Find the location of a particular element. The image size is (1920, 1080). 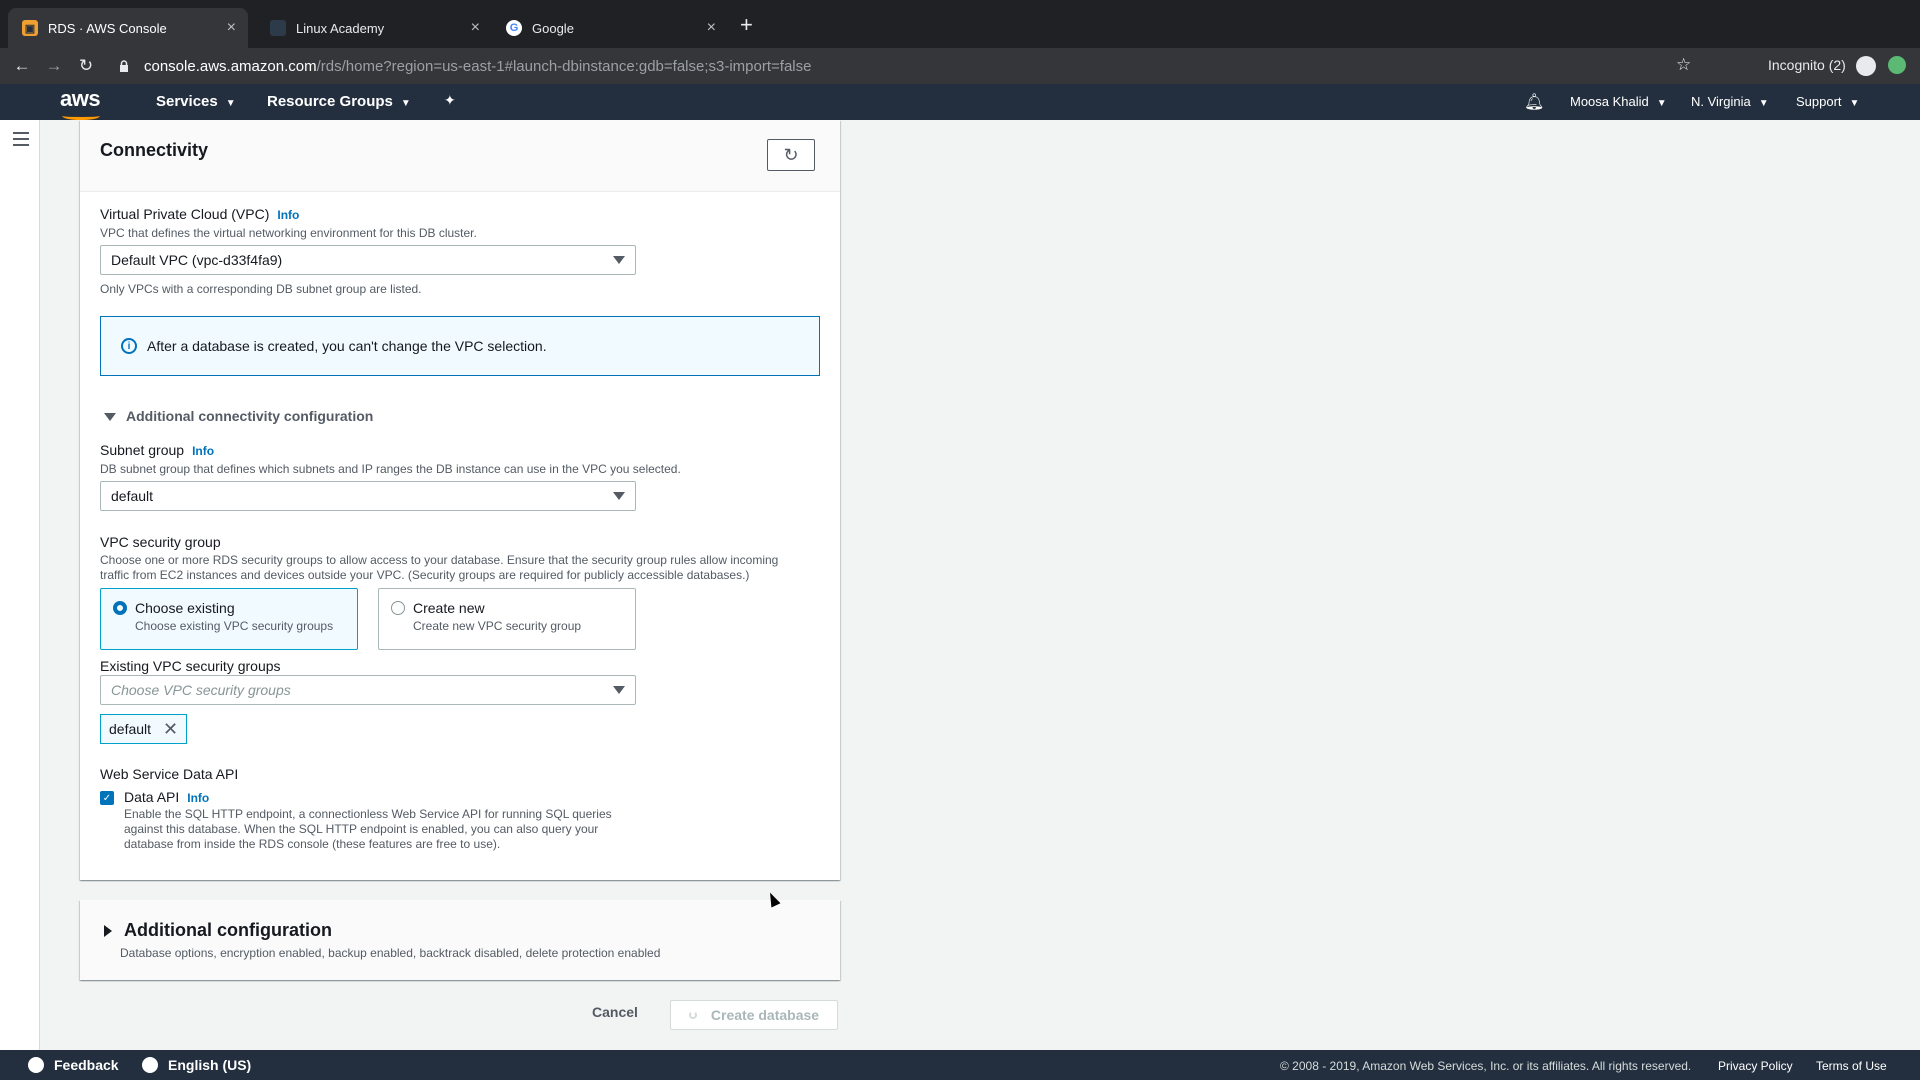

data-api-info-link: Info is located at coordinates (198, 798).